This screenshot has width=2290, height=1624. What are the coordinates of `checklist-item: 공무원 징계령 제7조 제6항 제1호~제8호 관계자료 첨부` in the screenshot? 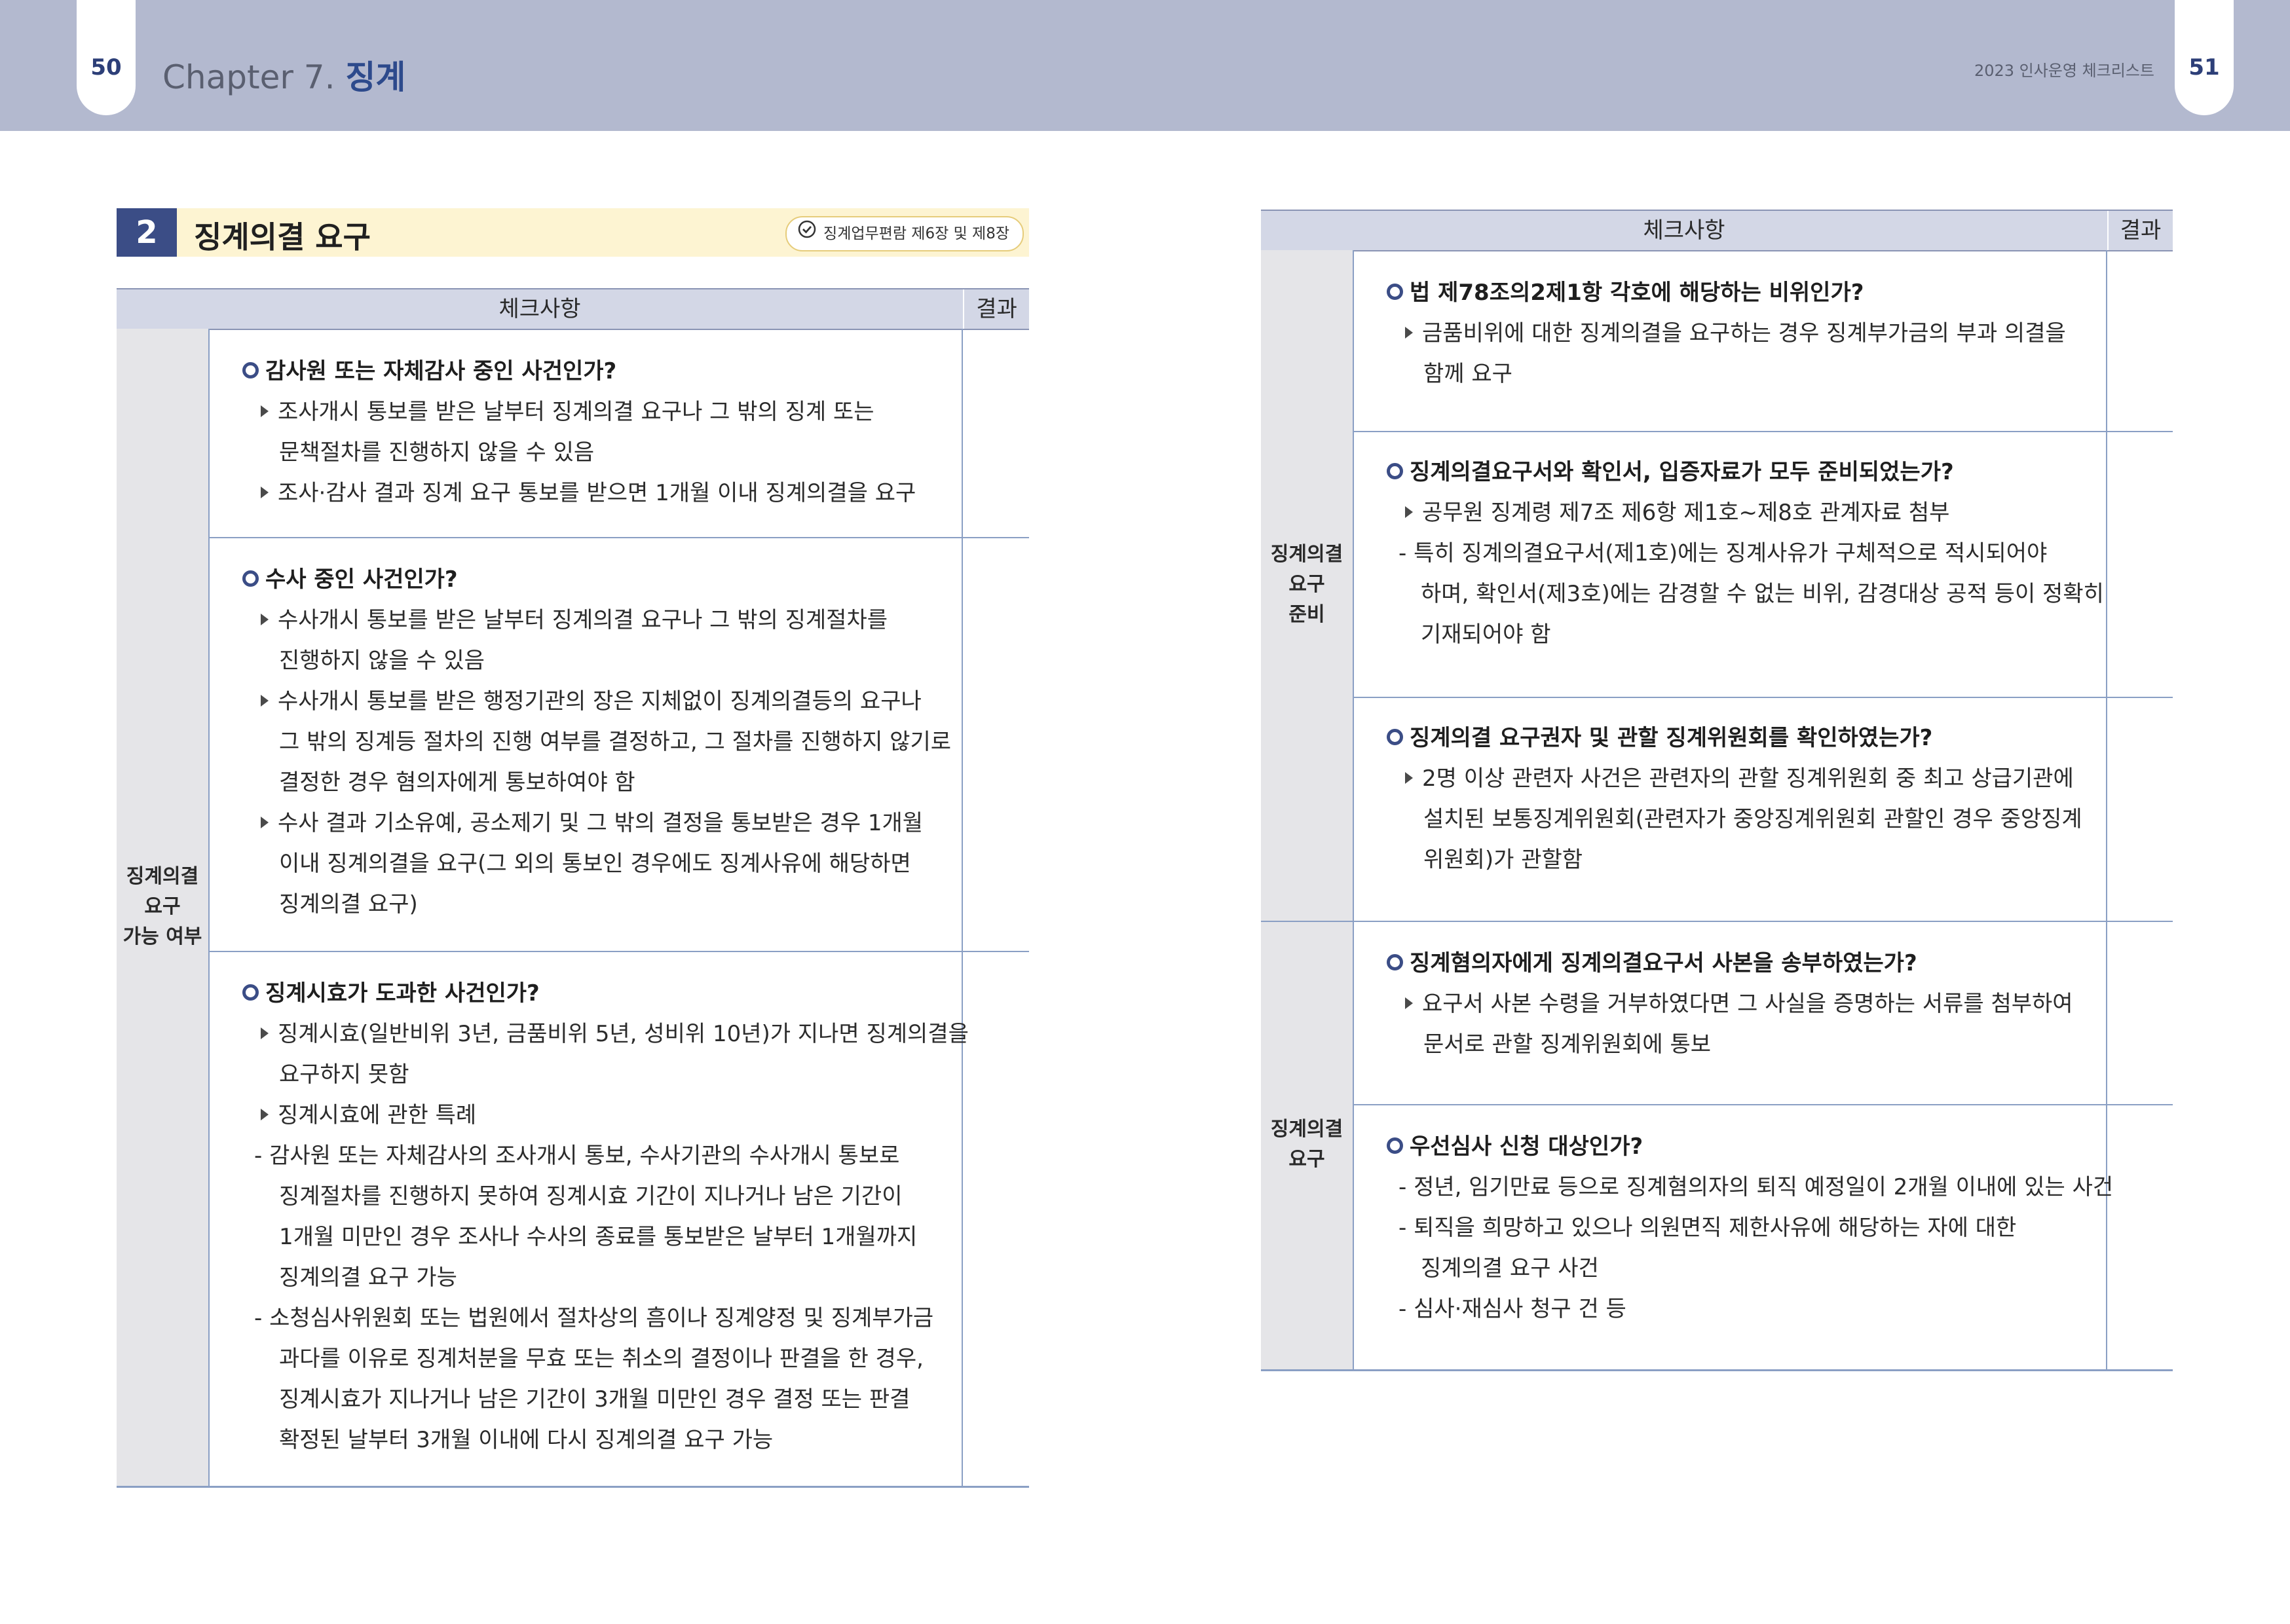 It's located at (1745, 512).